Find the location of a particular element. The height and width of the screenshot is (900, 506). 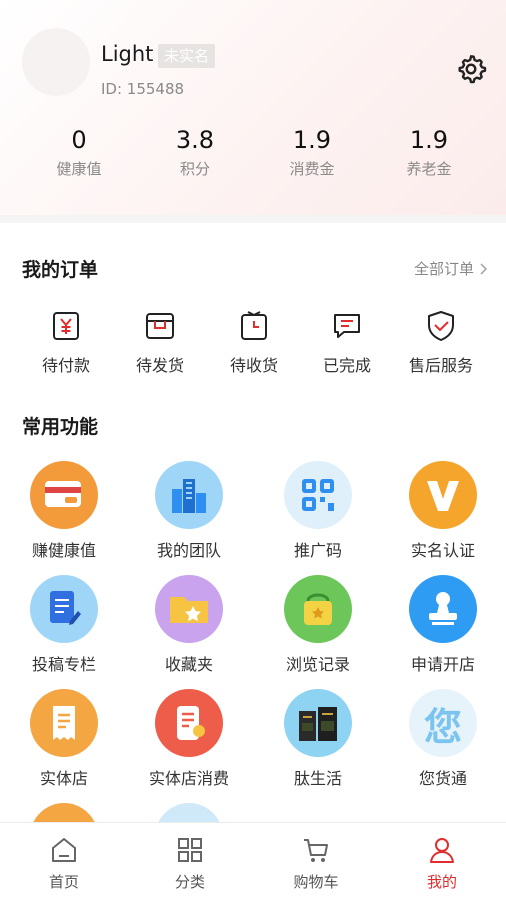

order-label: 售后服务 is located at coordinates (440, 365).